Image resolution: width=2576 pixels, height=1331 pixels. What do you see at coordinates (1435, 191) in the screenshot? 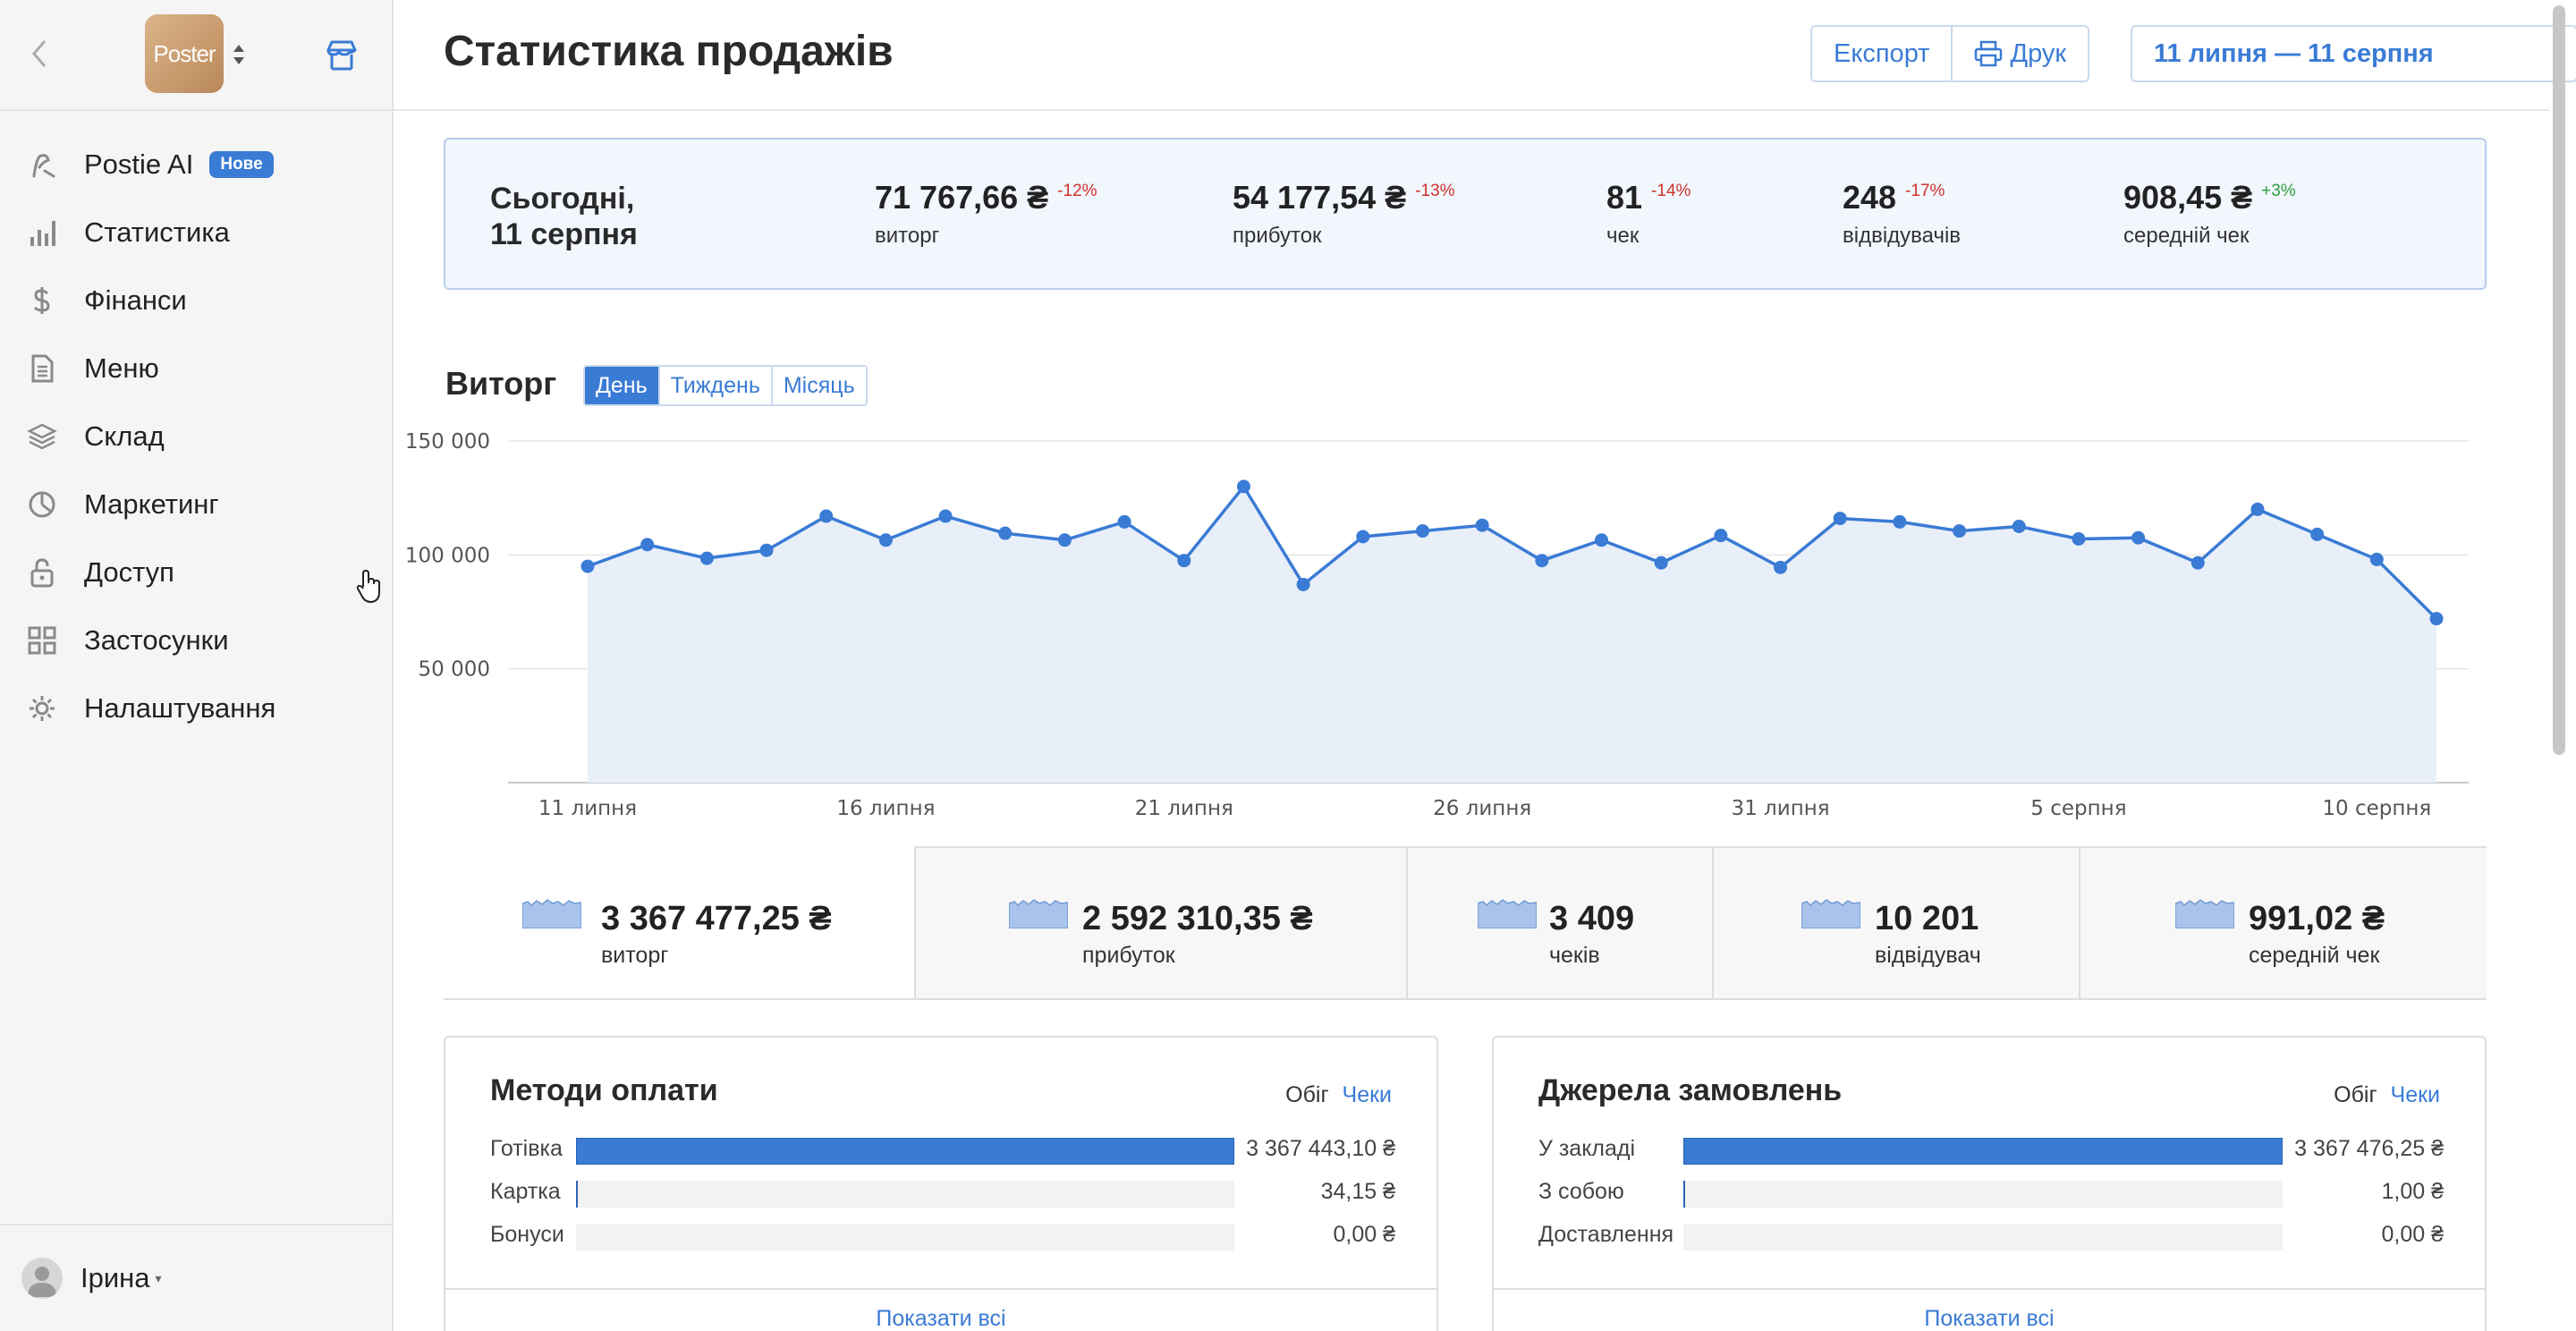
I see `stat-delta: -13%` at bounding box center [1435, 191].